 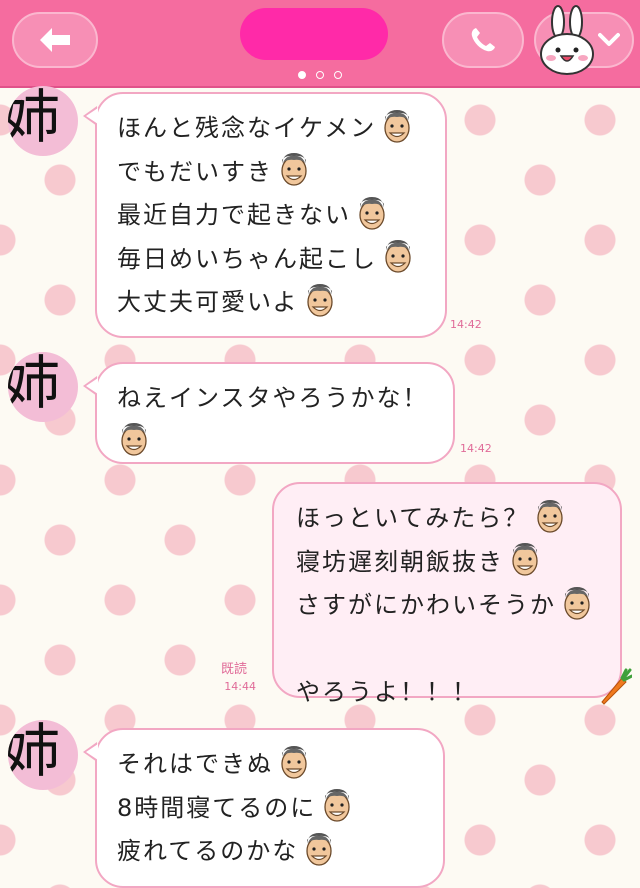 I want to click on message-line: ねえインスタやろうかな！, so click(x=273, y=398).